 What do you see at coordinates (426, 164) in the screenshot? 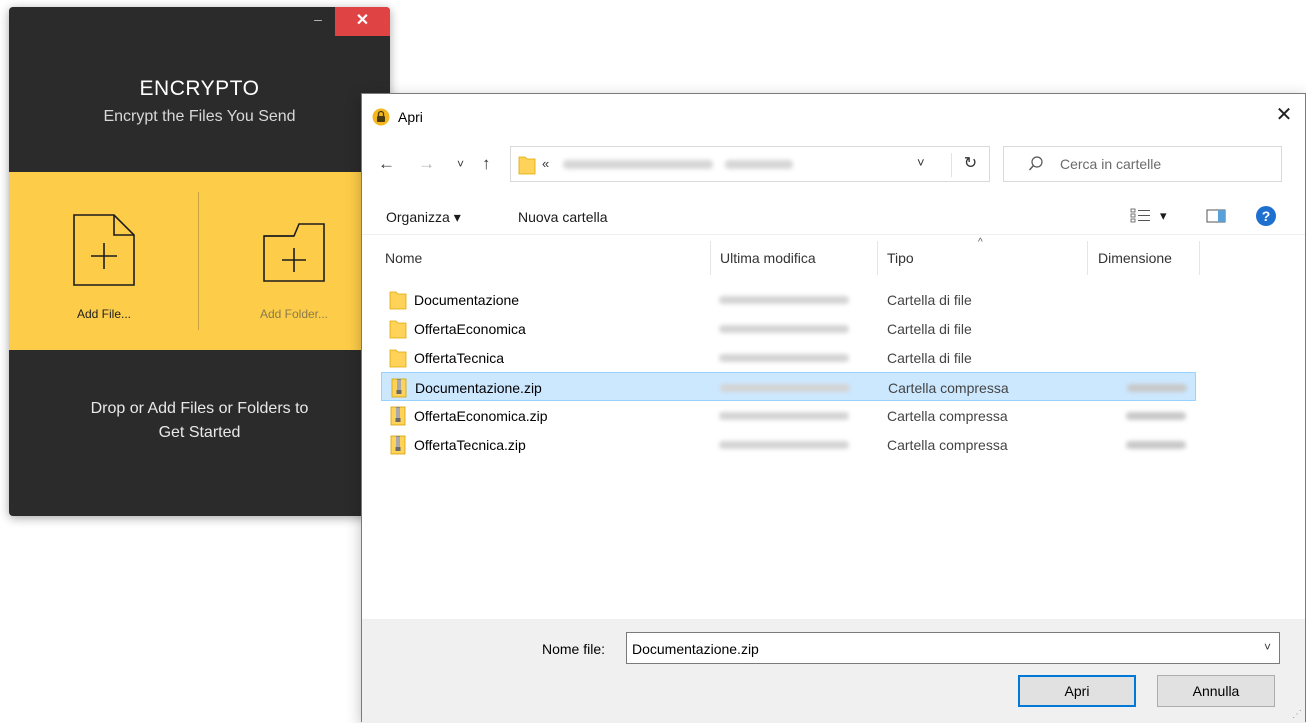
I see `forward-button: →` at bounding box center [426, 164].